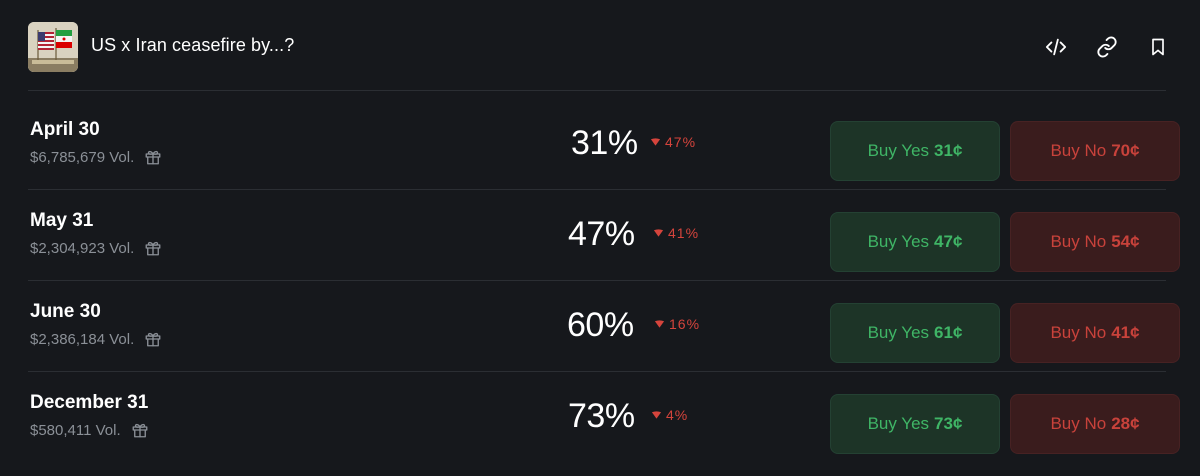 Image resolution: width=1200 pixels, height=476 pixels. I want to click on outcome-label: April 30, so click(65, 129).